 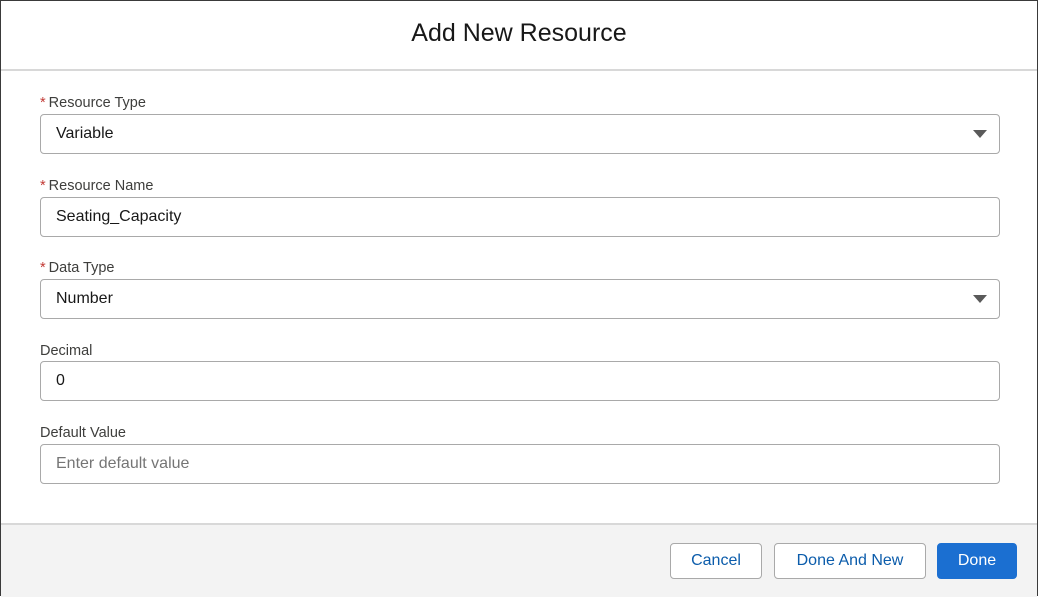 I want to click on resource-type-label: * Resource Type, so click(x=93, y=103).